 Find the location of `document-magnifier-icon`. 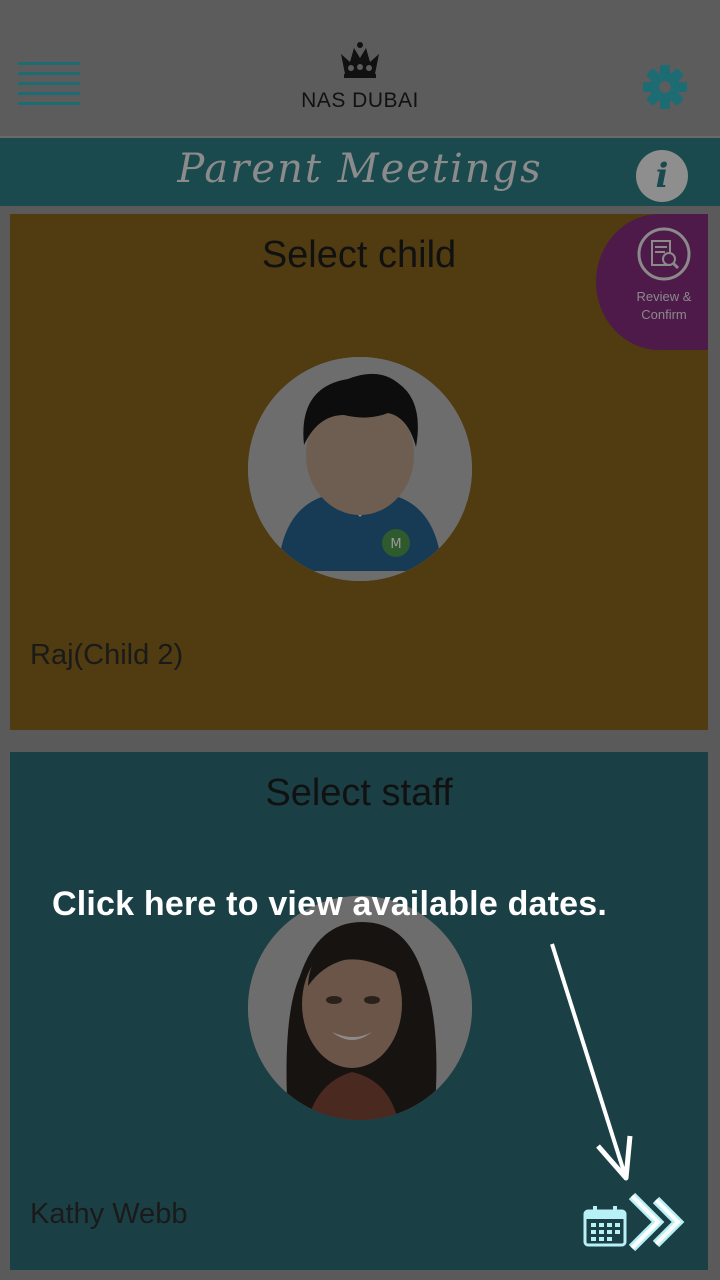

document-magnifier-icon is located at coordinates (664, 254).